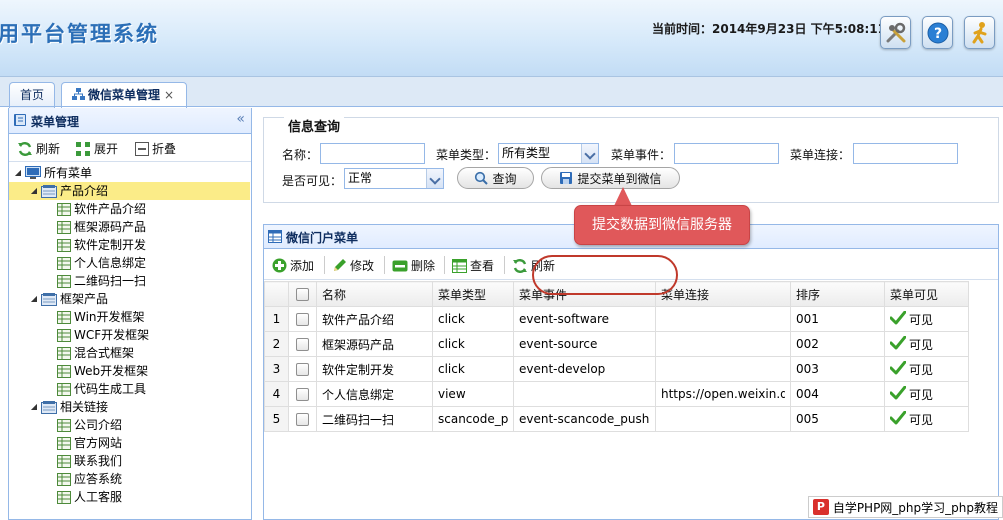 This screenshot has height=520, width=1003. I want to click on type-cell: view, so click(473, 394).